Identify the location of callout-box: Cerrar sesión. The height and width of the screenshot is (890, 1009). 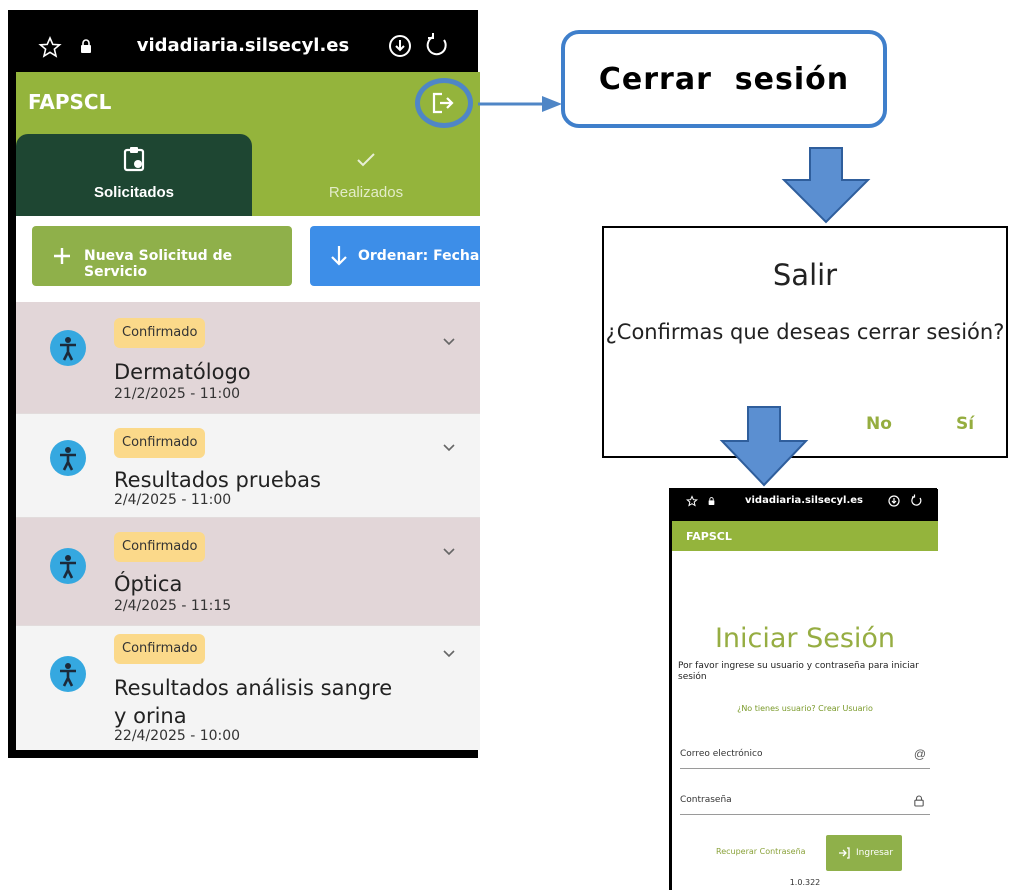
(724, 79).